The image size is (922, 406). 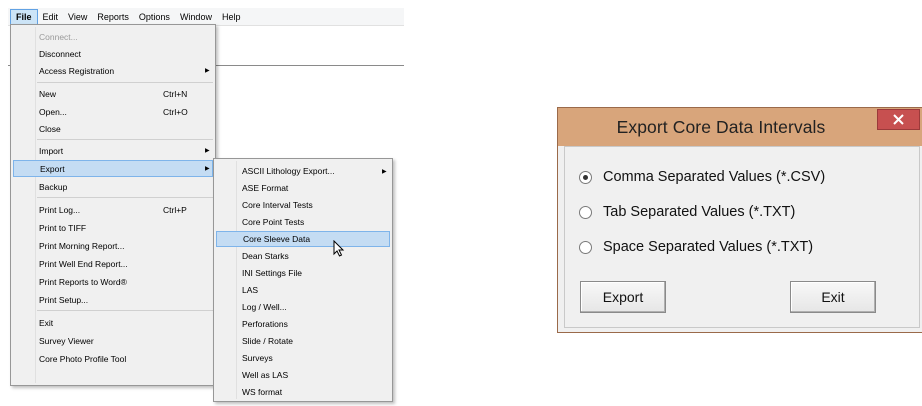 What do you see at coordinates (721, 126) in the screenshot?
I see `dialog-title: Export Core Data Intervals` at bounding box center [721, 126].